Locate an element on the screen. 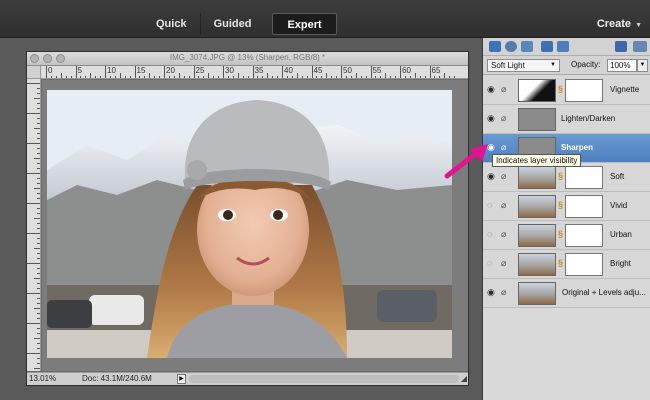 The width and height of the screenshot is (650, 400). document-title-bar: IMG_3074.JPG @ 13% (Sharpen, RGB/8) * is located at coordinates (247, 59).